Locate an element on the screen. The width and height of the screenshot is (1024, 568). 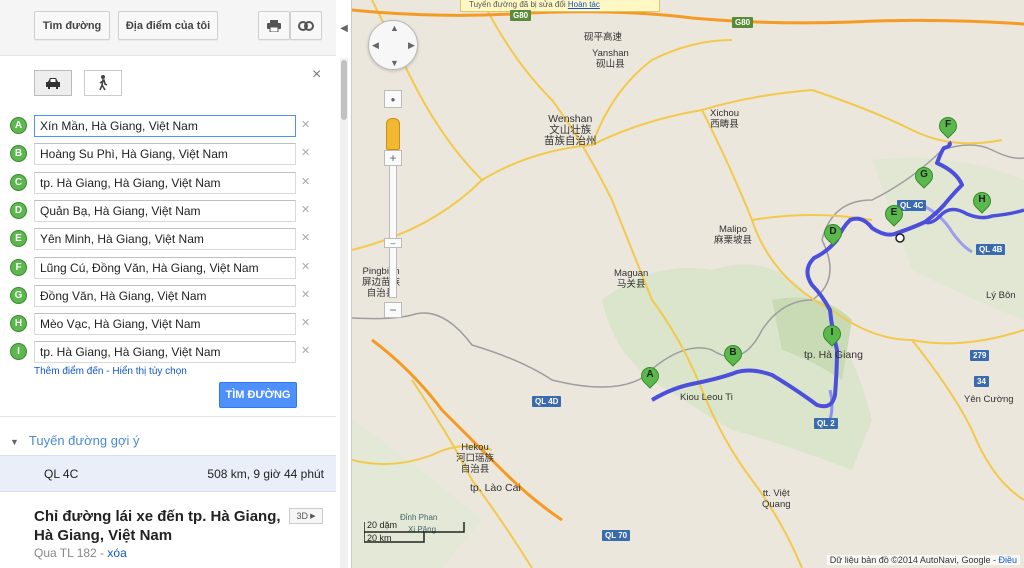
scale-km: 20 km is located at coordinates (379, 538).